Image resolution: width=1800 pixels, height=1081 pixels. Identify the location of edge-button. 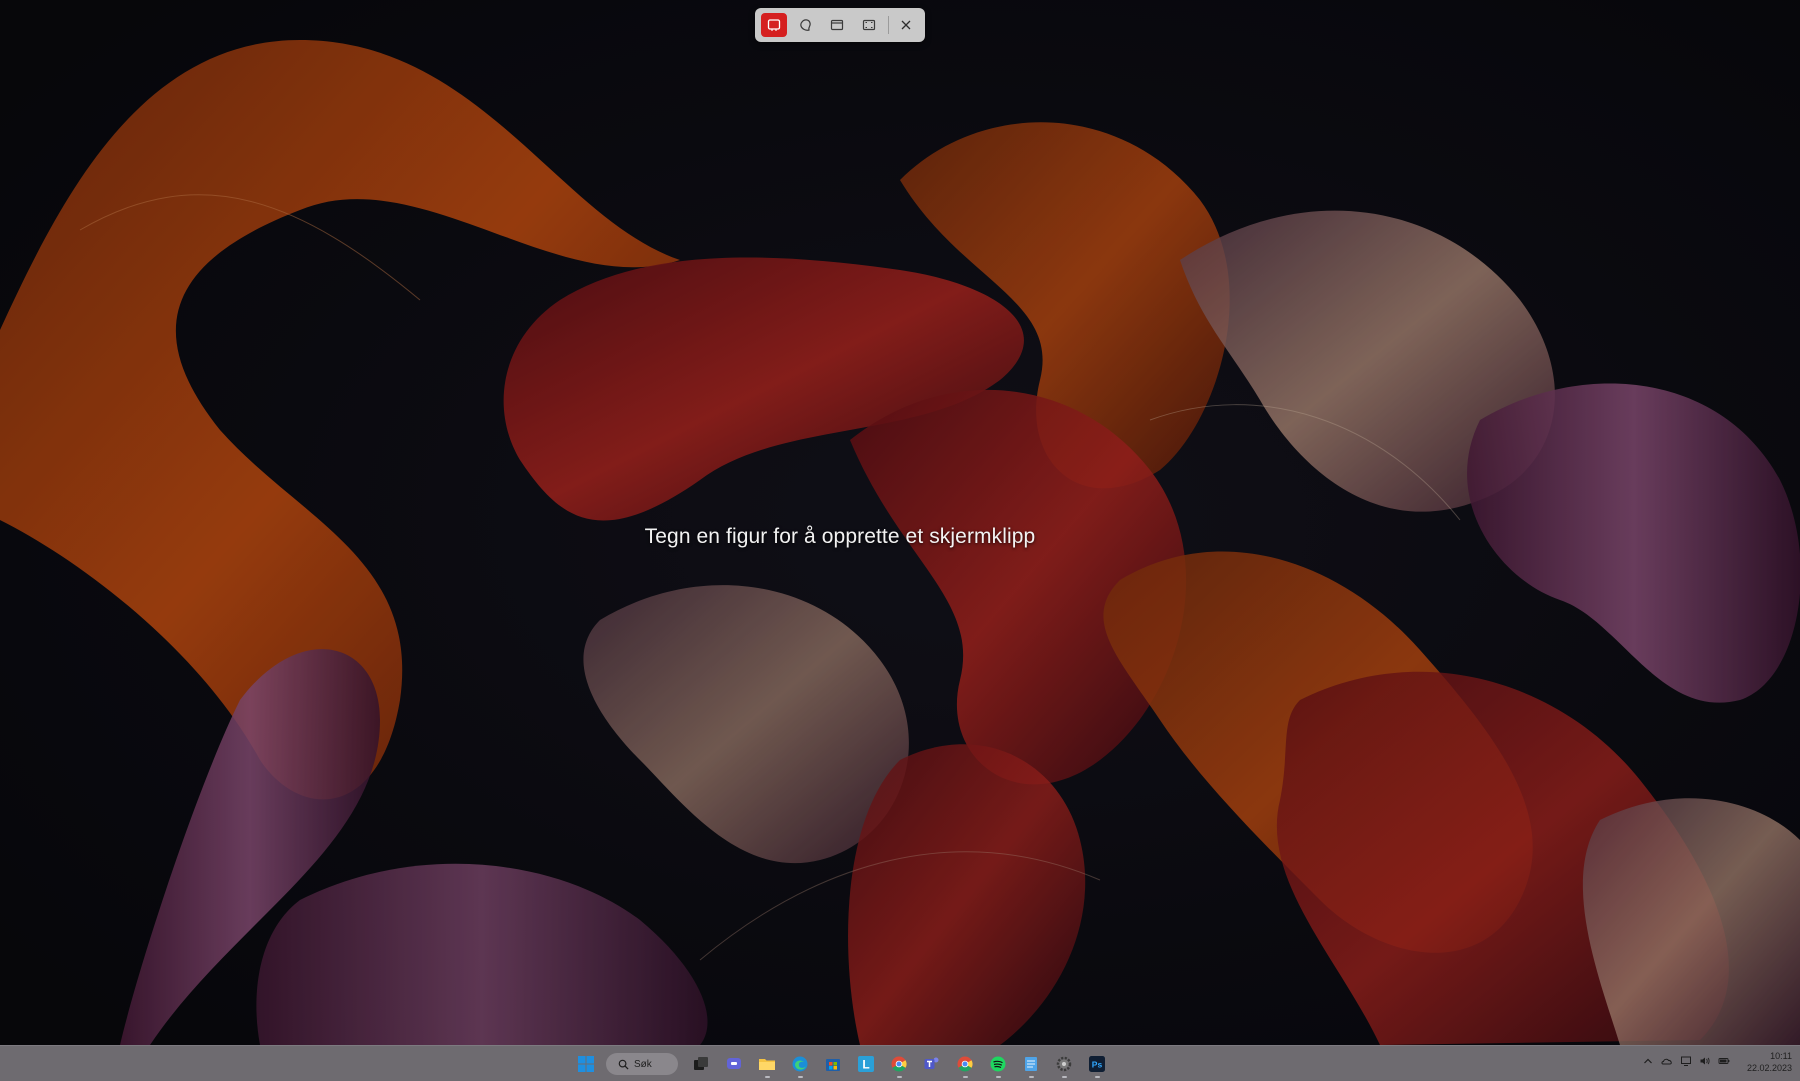
(800, 1064).